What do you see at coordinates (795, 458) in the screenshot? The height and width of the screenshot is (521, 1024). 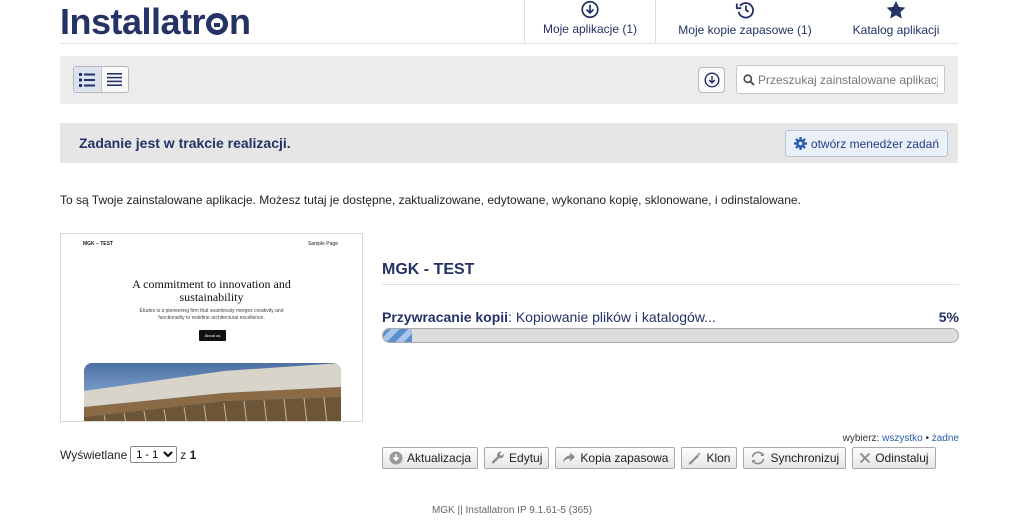 I see `sync-button: Synchronizuj` at bounding box center [795, 458].